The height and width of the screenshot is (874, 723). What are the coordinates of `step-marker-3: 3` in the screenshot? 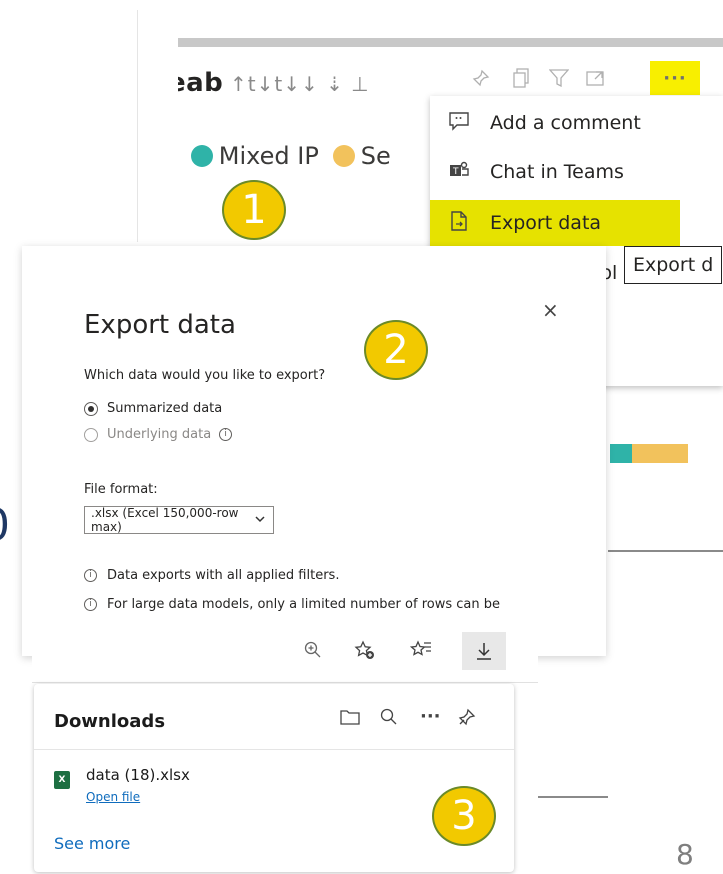 It's located at (464, 816).